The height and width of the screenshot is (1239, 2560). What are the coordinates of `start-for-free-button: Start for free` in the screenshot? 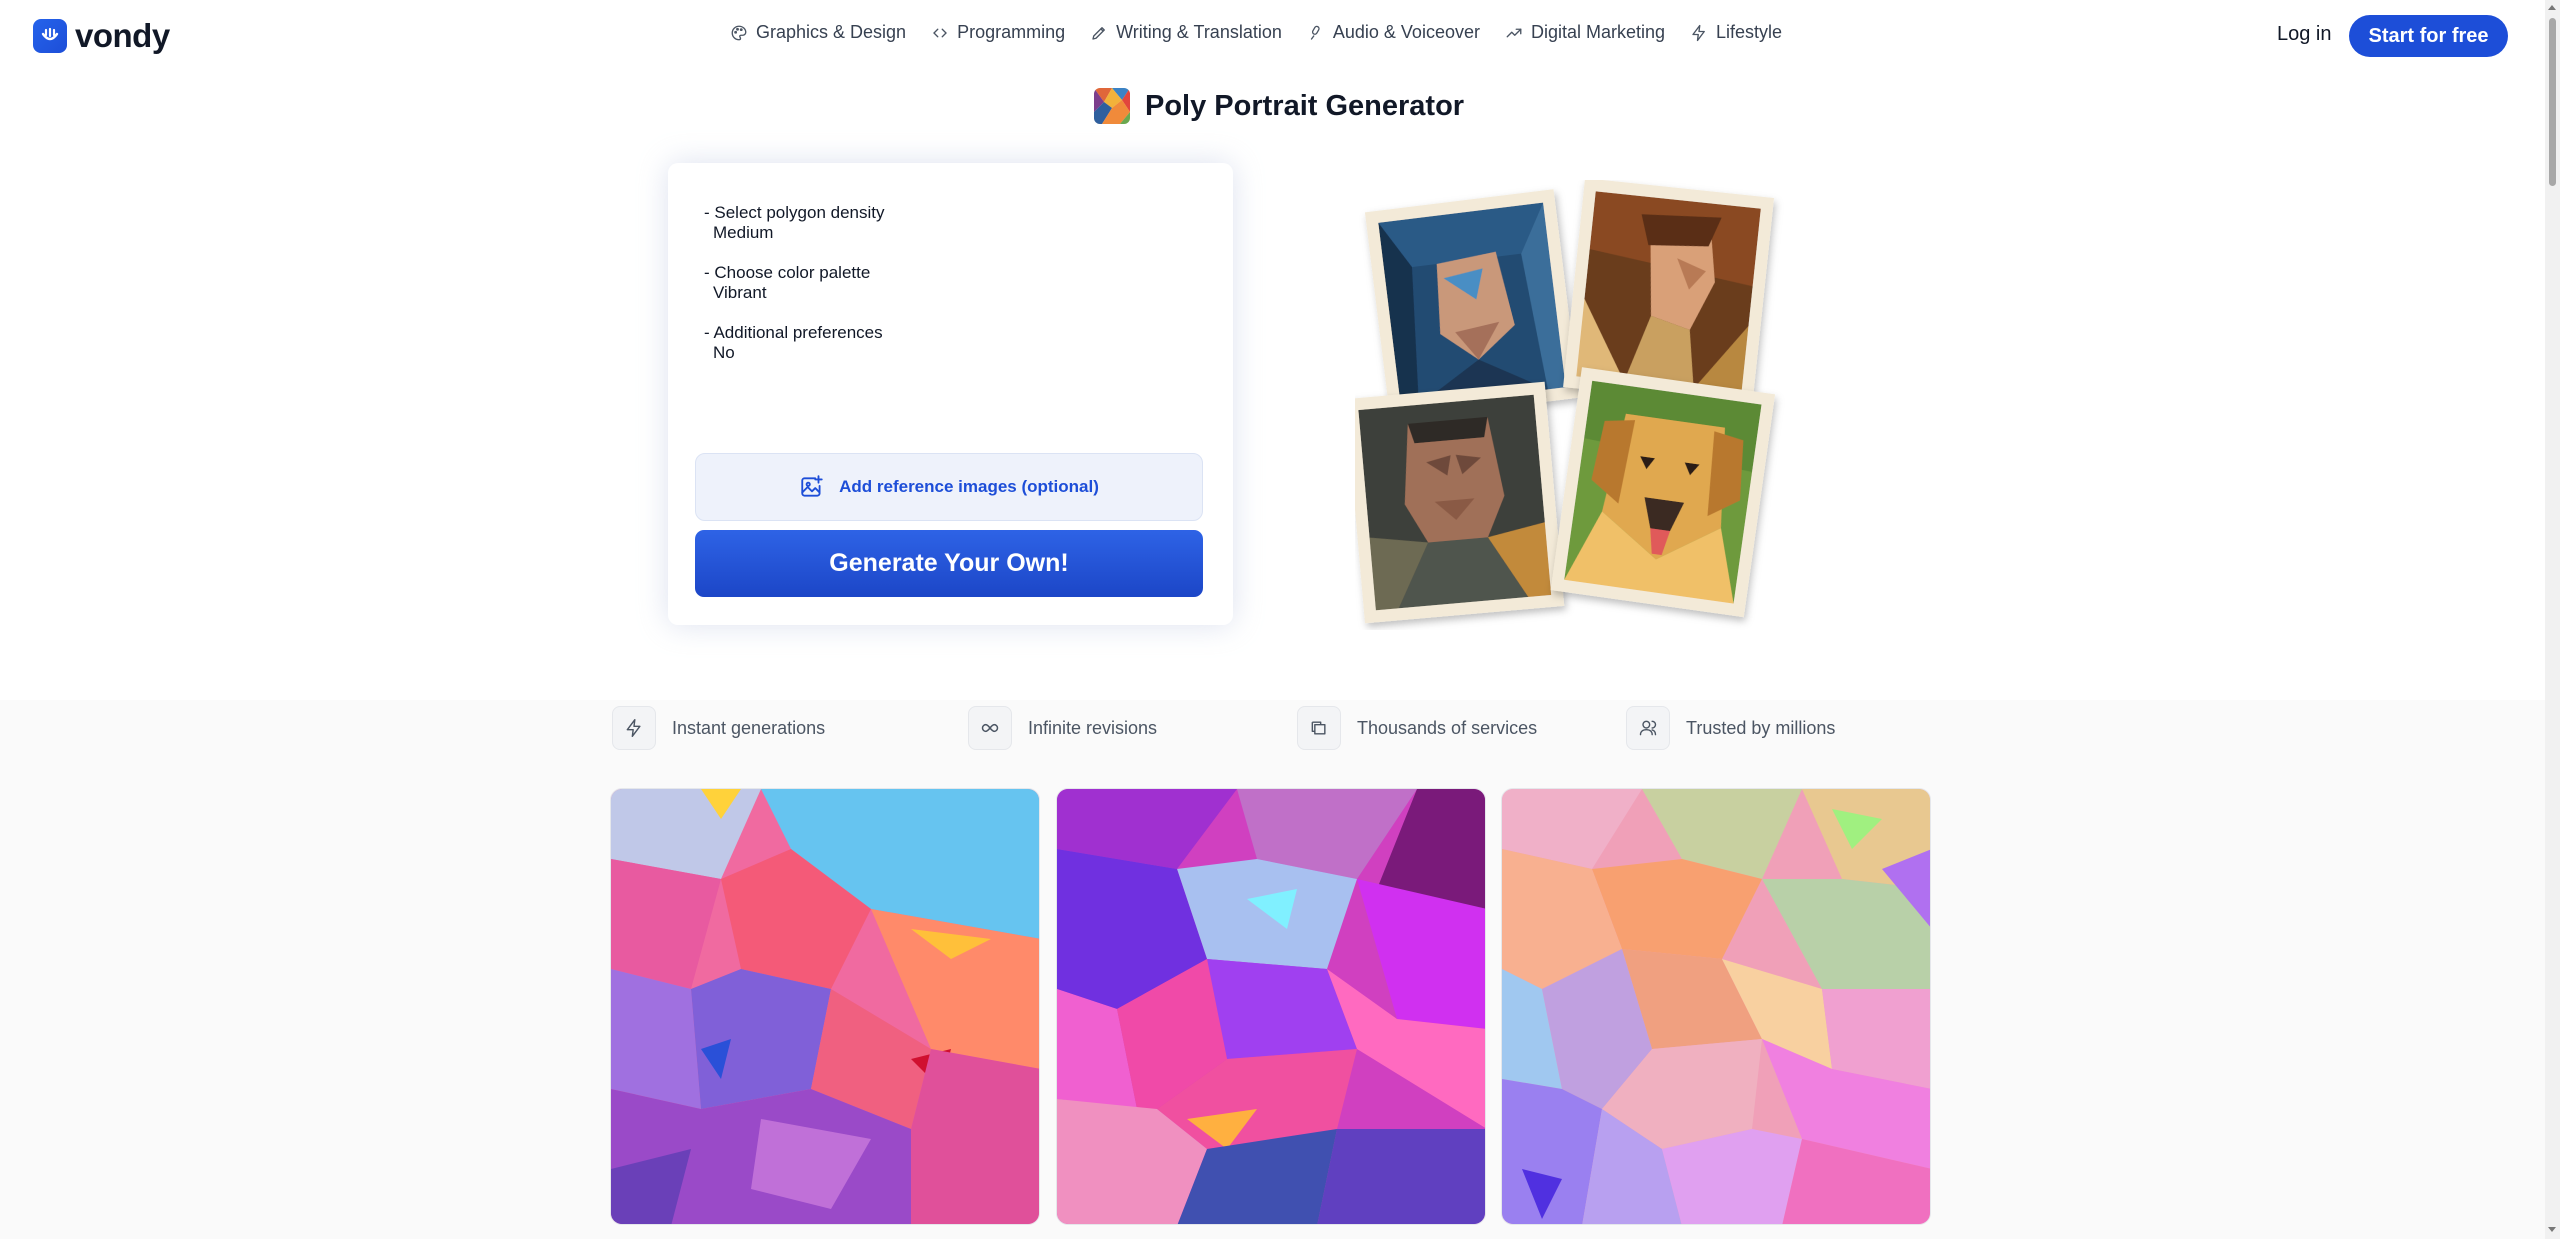 It's located at (2428, 36).